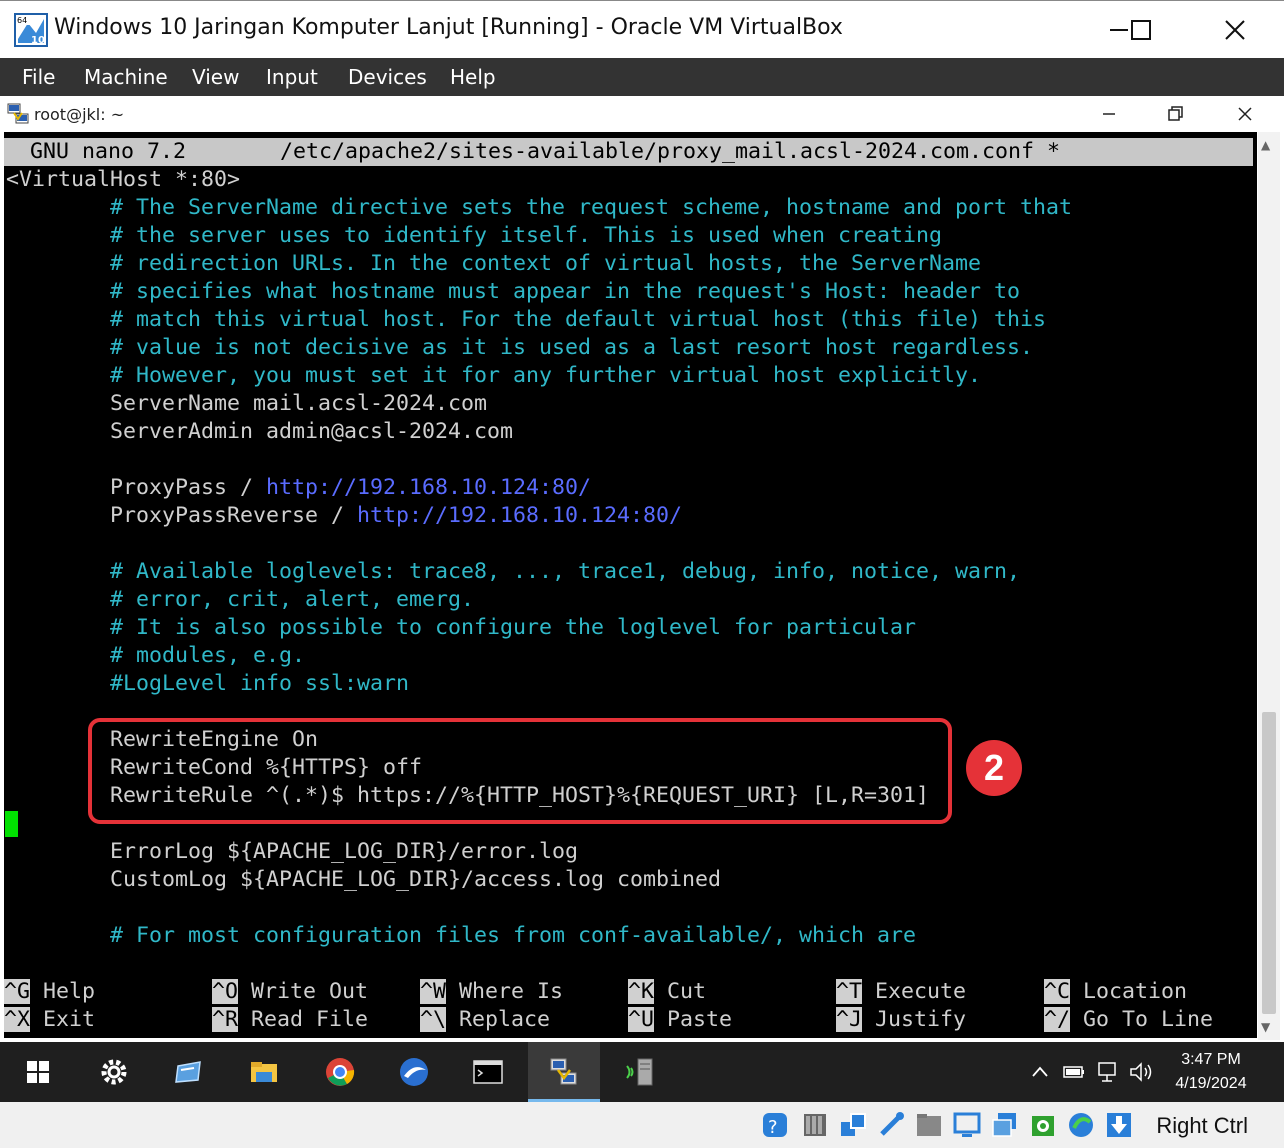 The height and width of the screenshot is (1148, 1284). I want to click on proxypass-url: http://192.168.10.124:80/, so click(429, 487).